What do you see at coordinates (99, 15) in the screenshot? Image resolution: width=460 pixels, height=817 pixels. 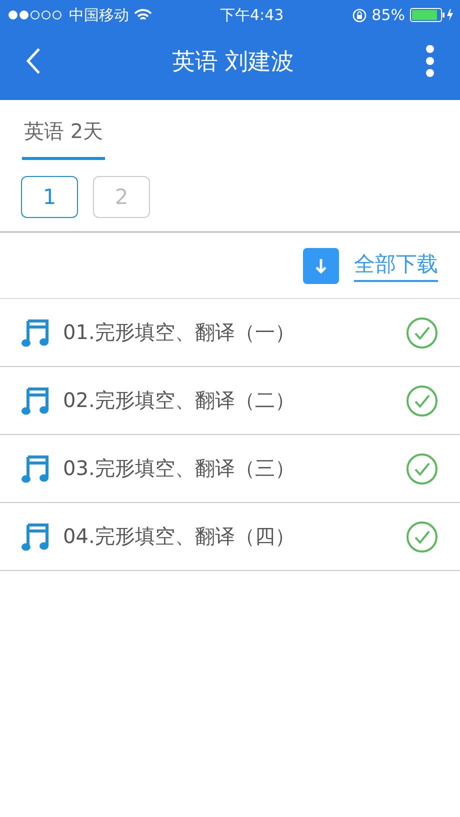 I see `carrier-name: 中国移动` at bounding box center [99, 15].